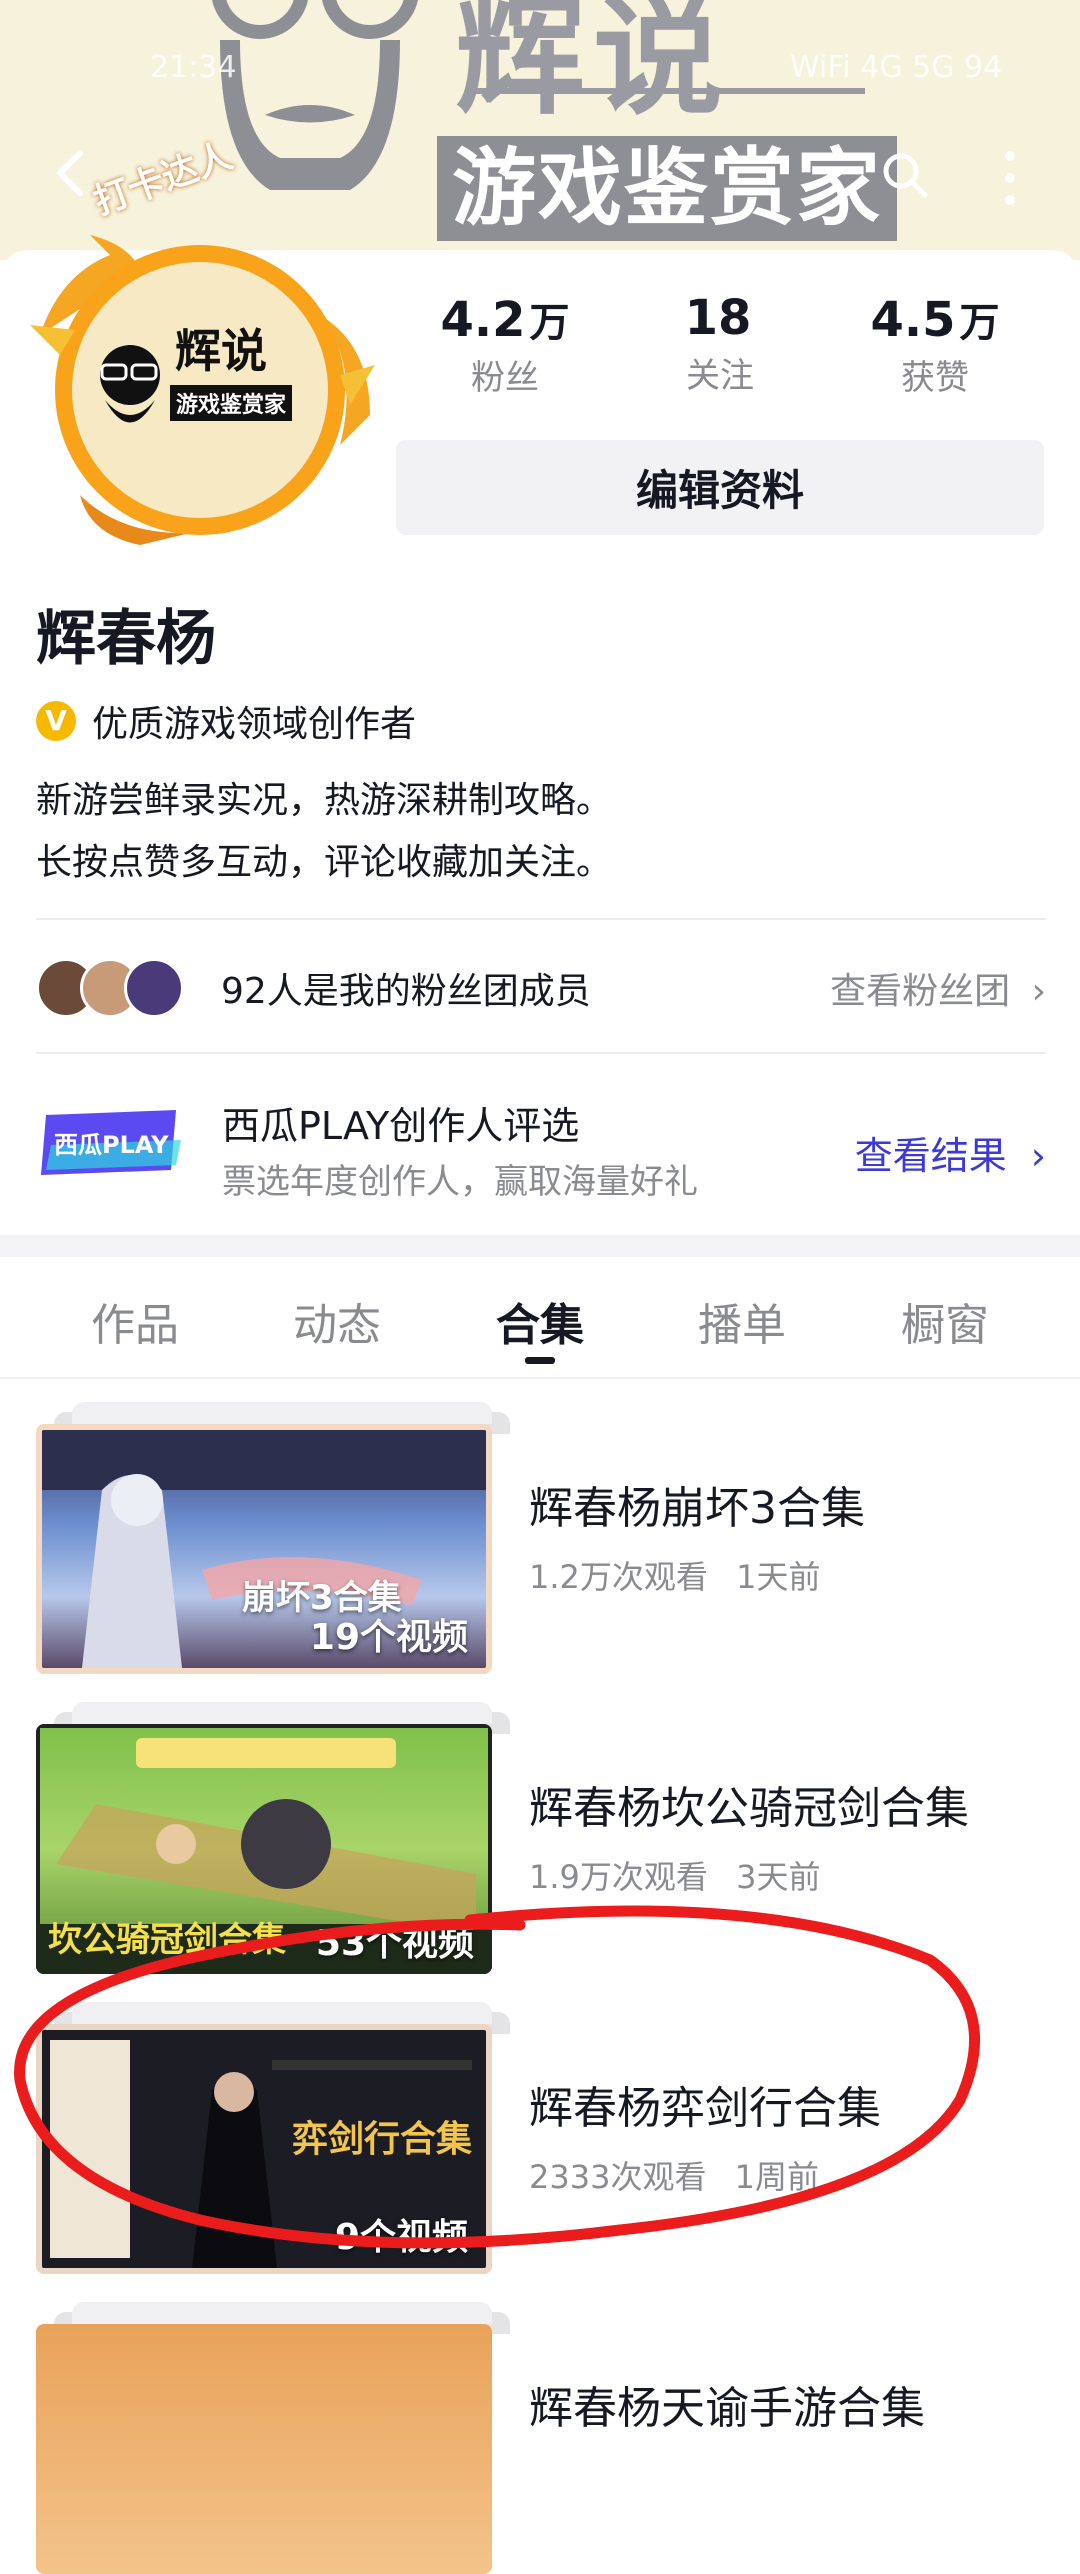 The width and height of the screenshot is (1080, 2574). I want to click on collection-title: 辉春杨坎公骑冠剑合集, so click(749, 1808).